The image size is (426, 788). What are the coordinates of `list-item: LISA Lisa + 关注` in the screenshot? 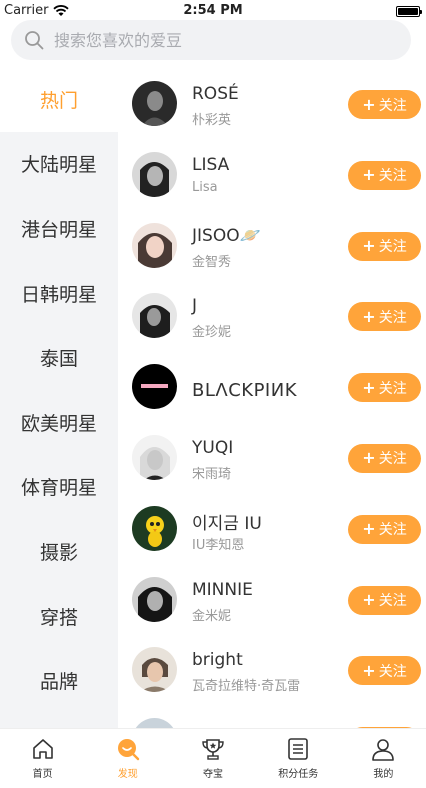 It's located at (272, 173).